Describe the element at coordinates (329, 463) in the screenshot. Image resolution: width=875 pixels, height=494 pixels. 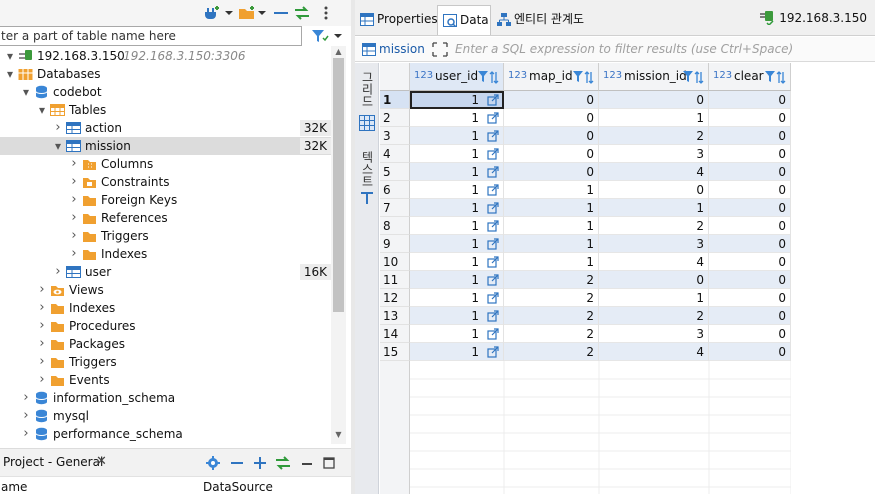
I see `maximize-icon` at that location.